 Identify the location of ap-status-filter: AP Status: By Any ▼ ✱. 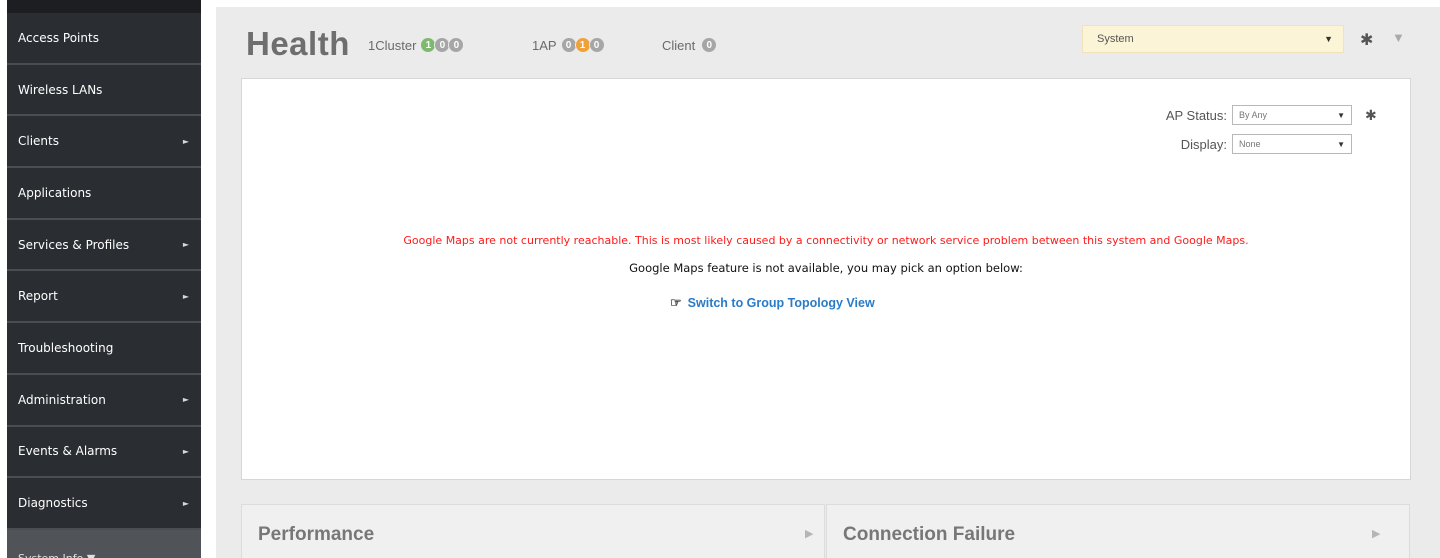
(1262, 115).